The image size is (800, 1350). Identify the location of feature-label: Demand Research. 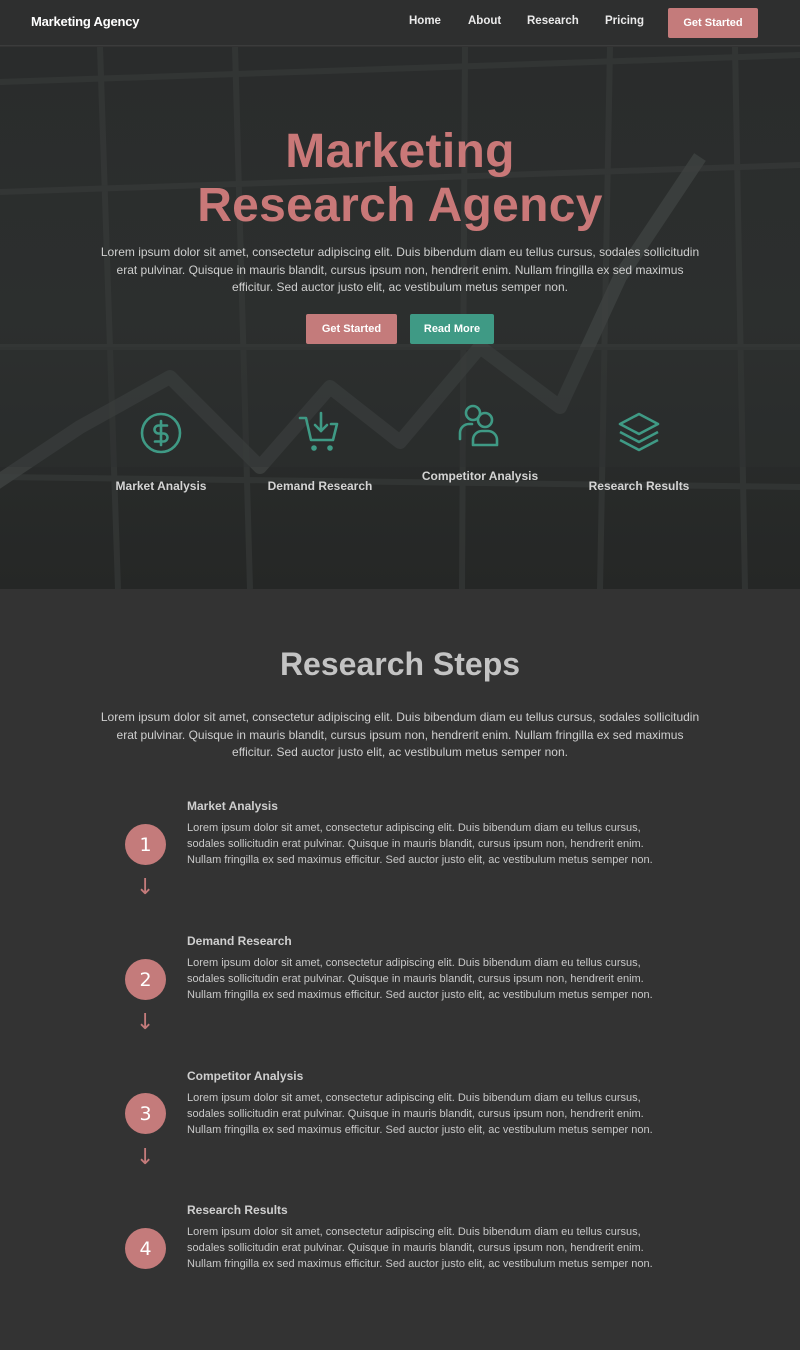
(320, 486).